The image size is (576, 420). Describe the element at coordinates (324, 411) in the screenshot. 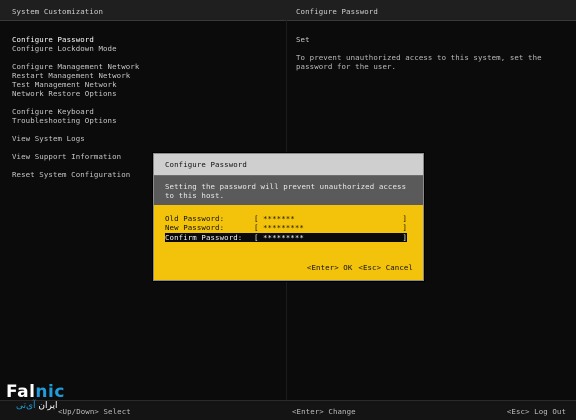

I see `footer-change-hint: <Enter> Change` at that location.